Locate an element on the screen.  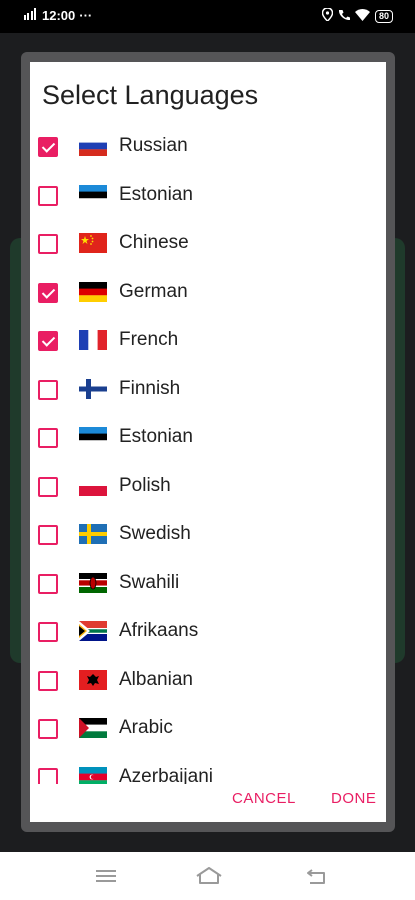
status-bar: 12:00 ··· 80 is located at coordinates (207, 16).